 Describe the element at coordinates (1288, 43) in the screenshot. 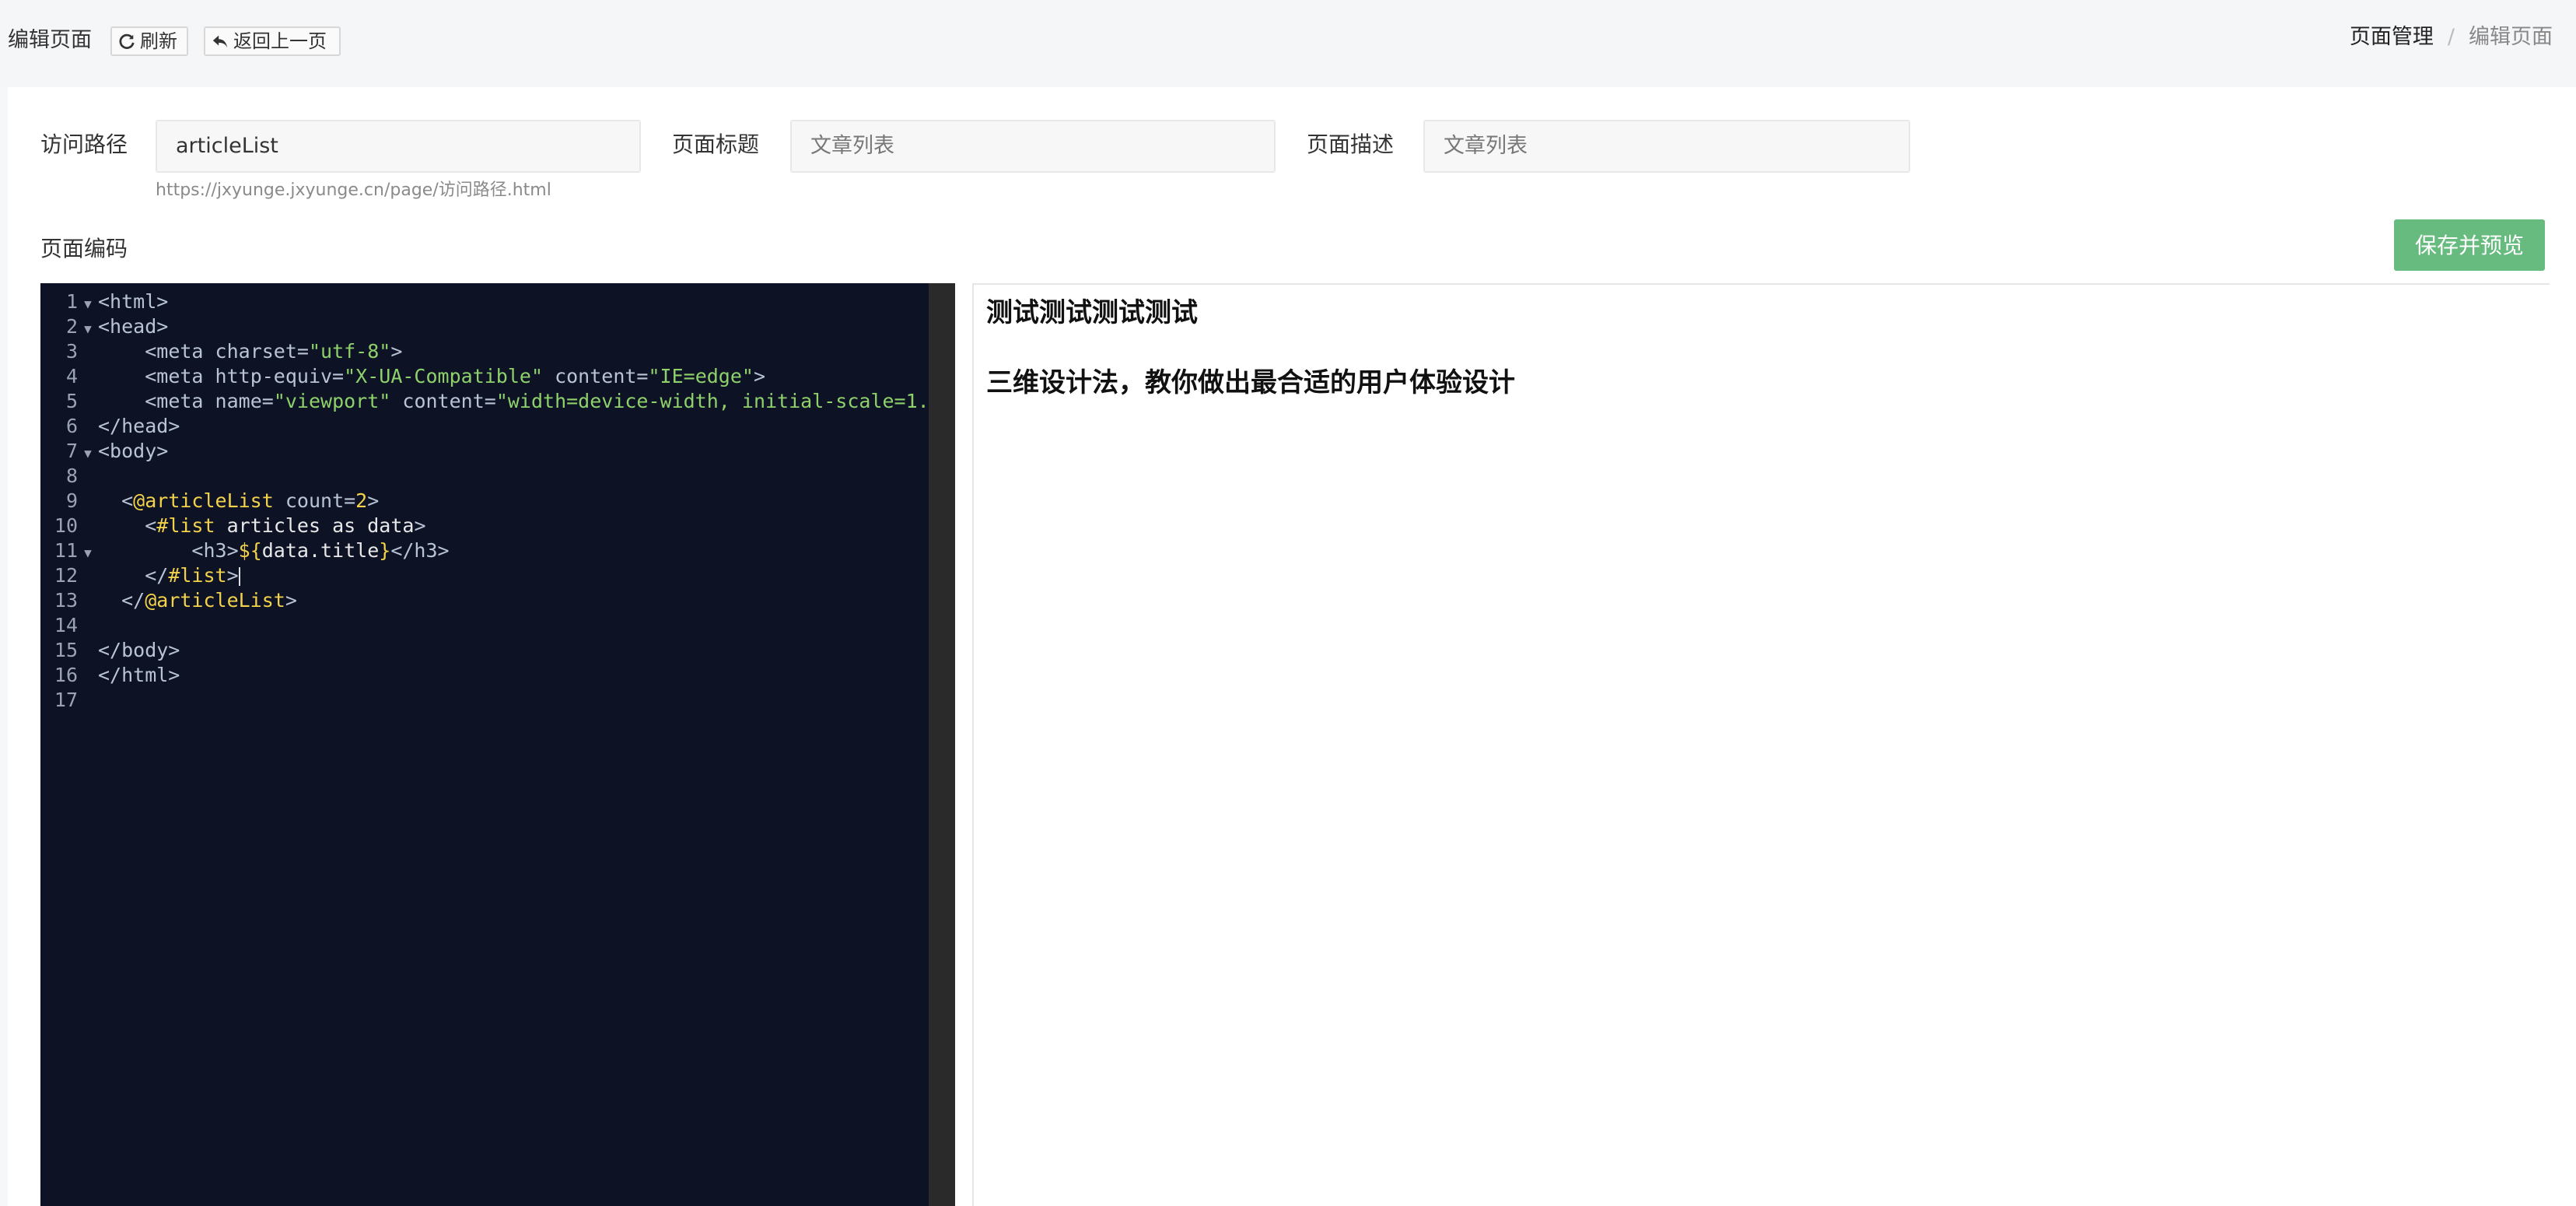

I see `top-header: 编辑页面 刷新 返回上一页 页面管理 / 编辑页面` at that location.